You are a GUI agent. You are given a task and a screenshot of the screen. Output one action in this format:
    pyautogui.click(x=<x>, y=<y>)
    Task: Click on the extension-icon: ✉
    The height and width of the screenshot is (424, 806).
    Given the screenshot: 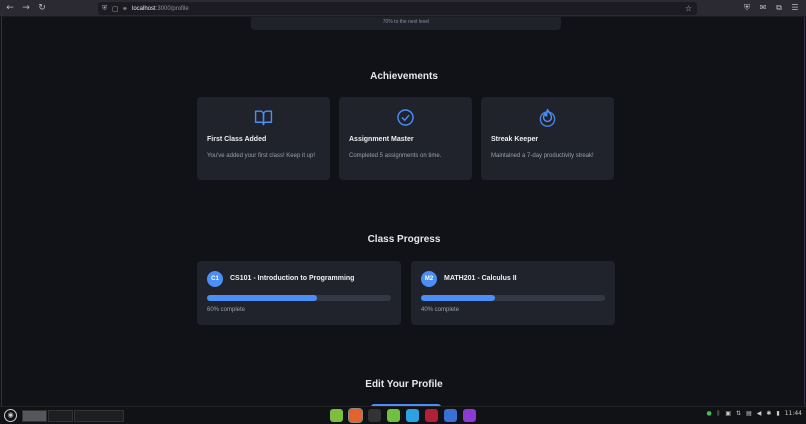 What is the action you would take?
    pyautogui.click(x=763, y=8)
    